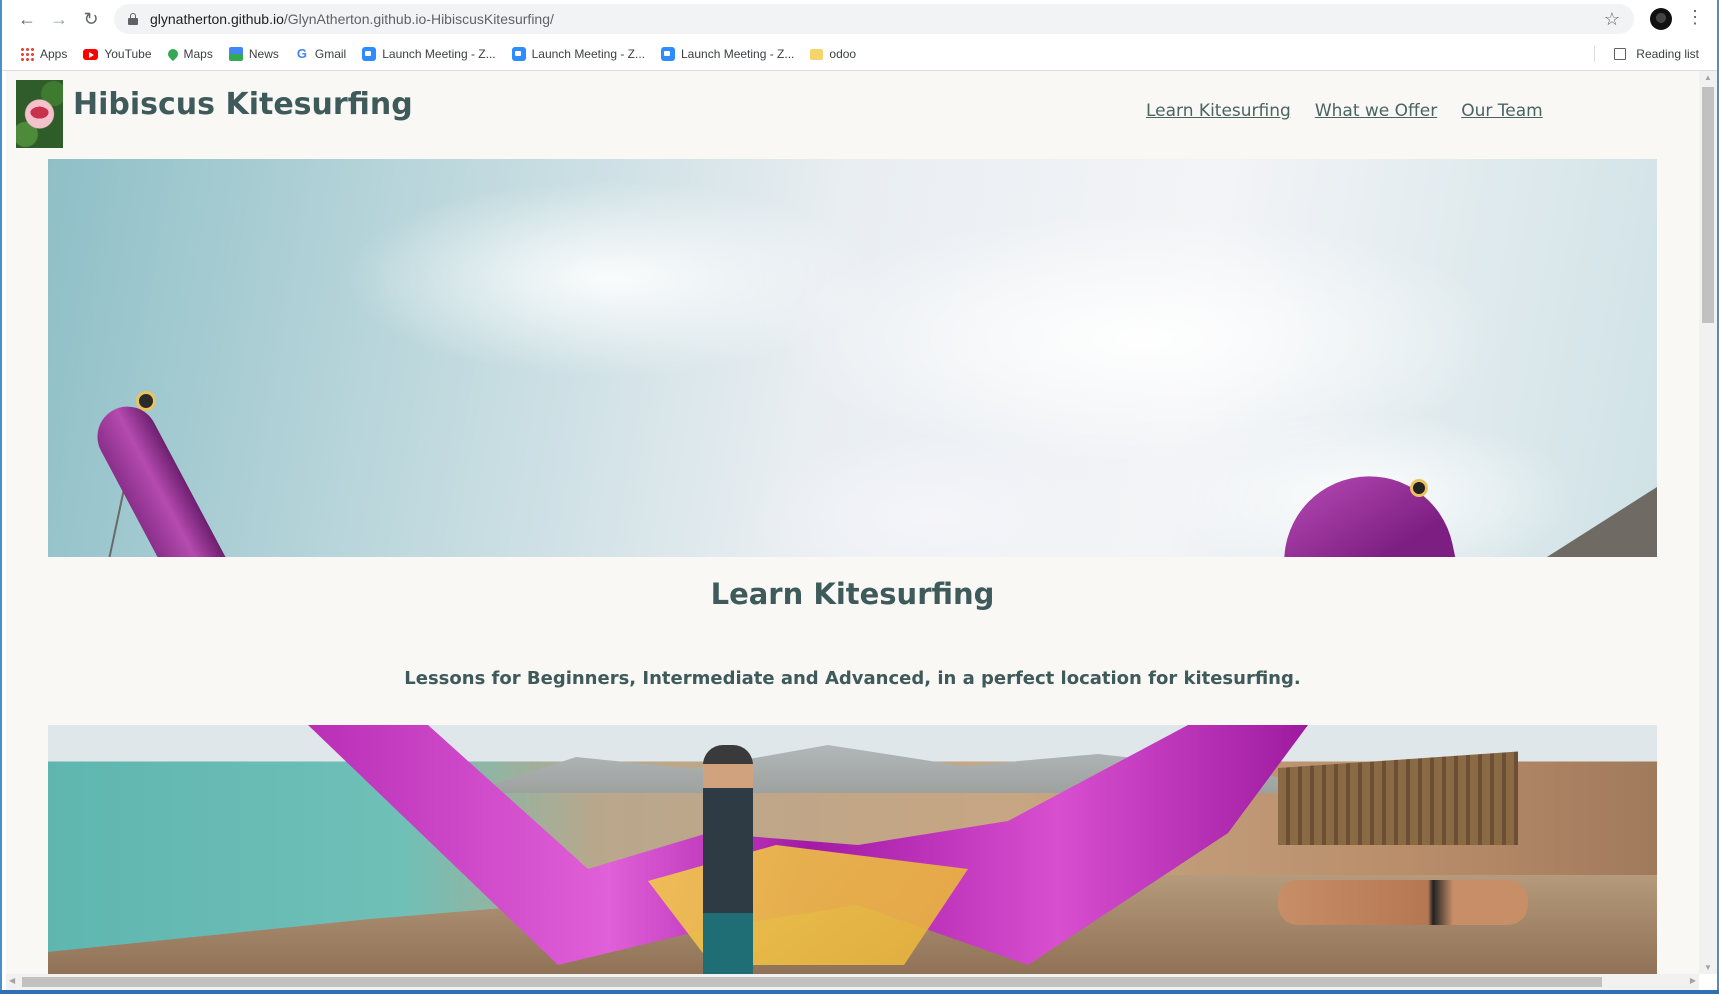 Image resolution: width=1719 pixels, height=994 pixels. What do you see at coordinates (91, 54) in the screenshot?
I see `youtube-icon` at bounding box center [91, 54].